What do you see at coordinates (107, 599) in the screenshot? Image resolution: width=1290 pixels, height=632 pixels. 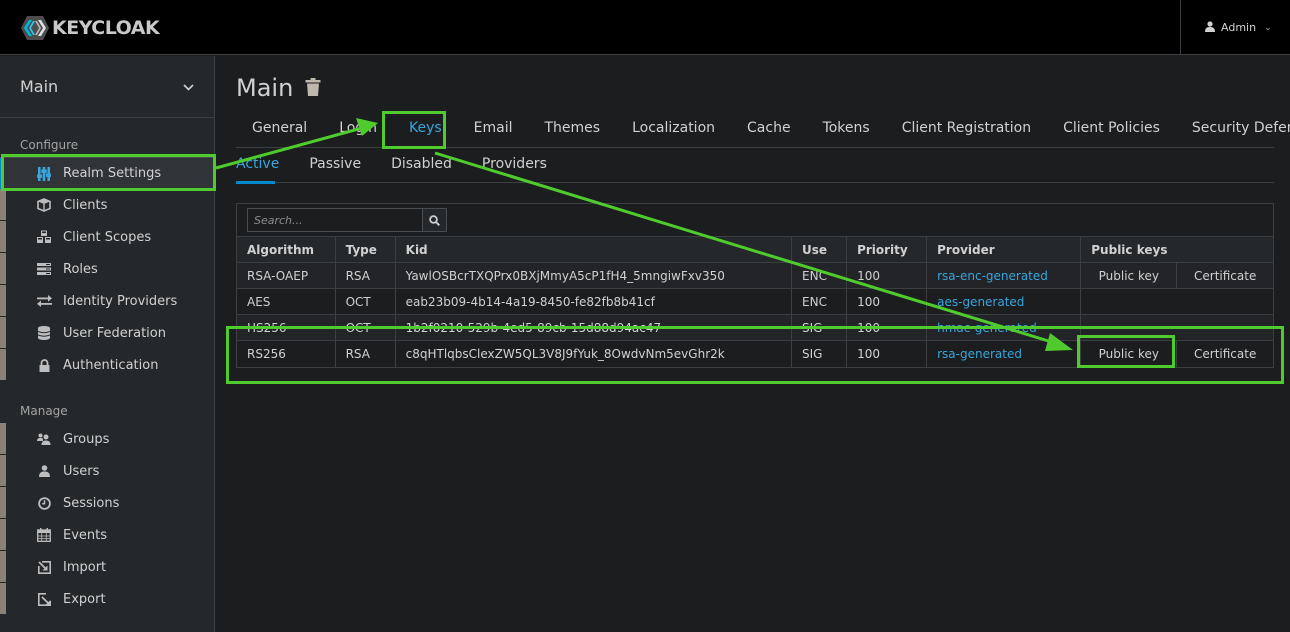 I see `sidebar-item-export: Export` at bounding box center [107, 599].